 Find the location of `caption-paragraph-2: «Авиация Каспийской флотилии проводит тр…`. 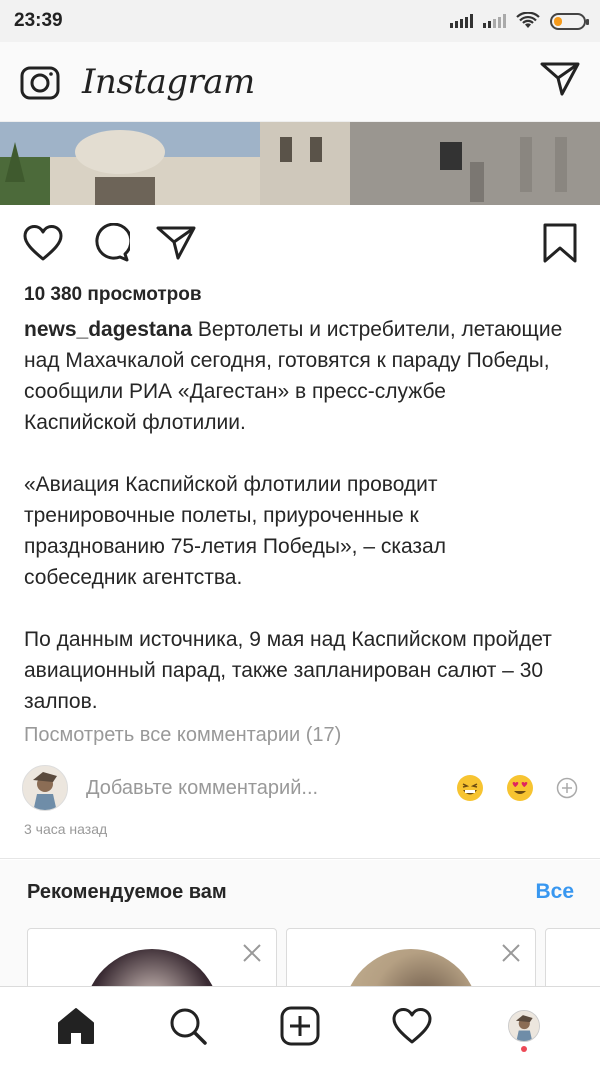

caption-paragraph-2: «Авиация Каспийской флотилии проводит тр… is located at coordinates (235, 531).